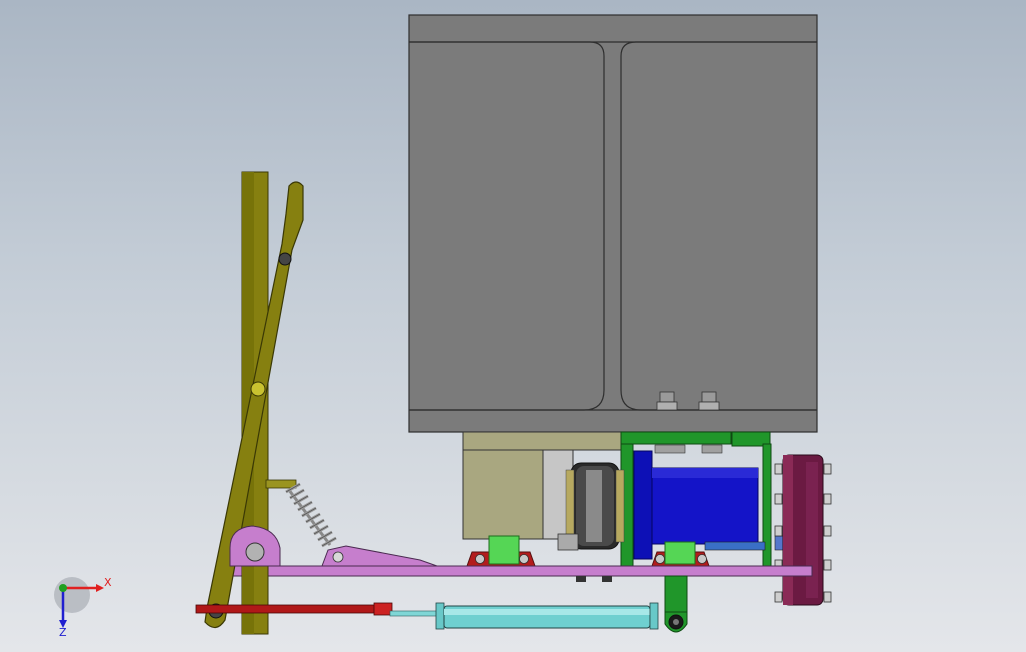 The width and height of the screenshot is (1026, 652). Describe the element at coordinates (676, 604) in the screenshot. I see `clevis-mount` at that location.